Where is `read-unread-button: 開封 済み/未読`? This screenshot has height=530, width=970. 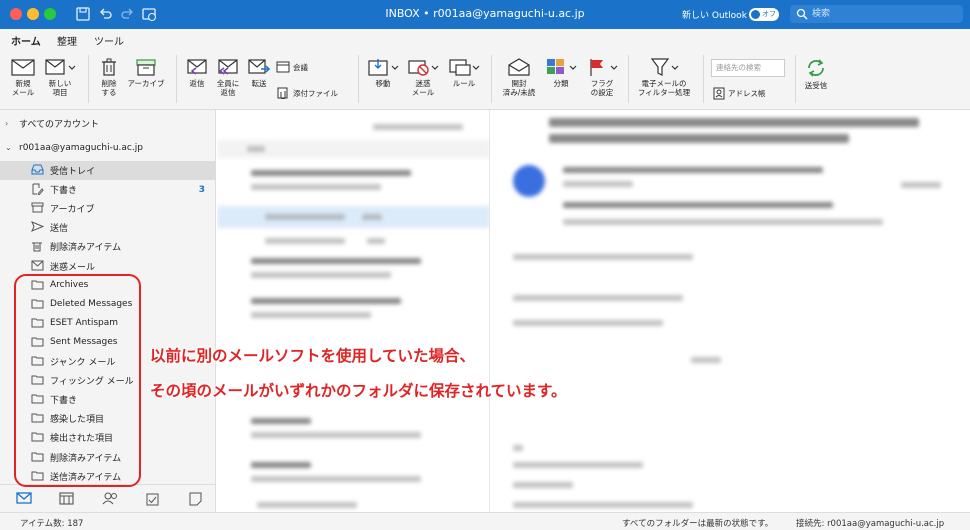
read-unread-button: 開封 済み/未読 is located at coordinates (519, 77).